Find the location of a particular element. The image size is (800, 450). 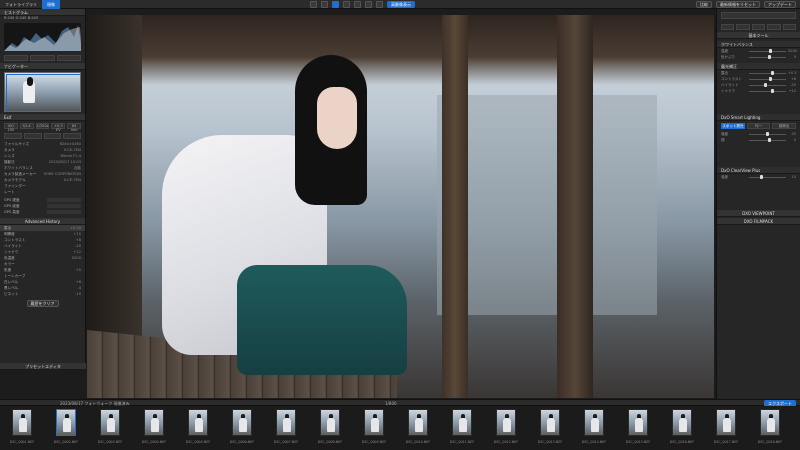

mask-tool-button is located at coordinates (368, 4).